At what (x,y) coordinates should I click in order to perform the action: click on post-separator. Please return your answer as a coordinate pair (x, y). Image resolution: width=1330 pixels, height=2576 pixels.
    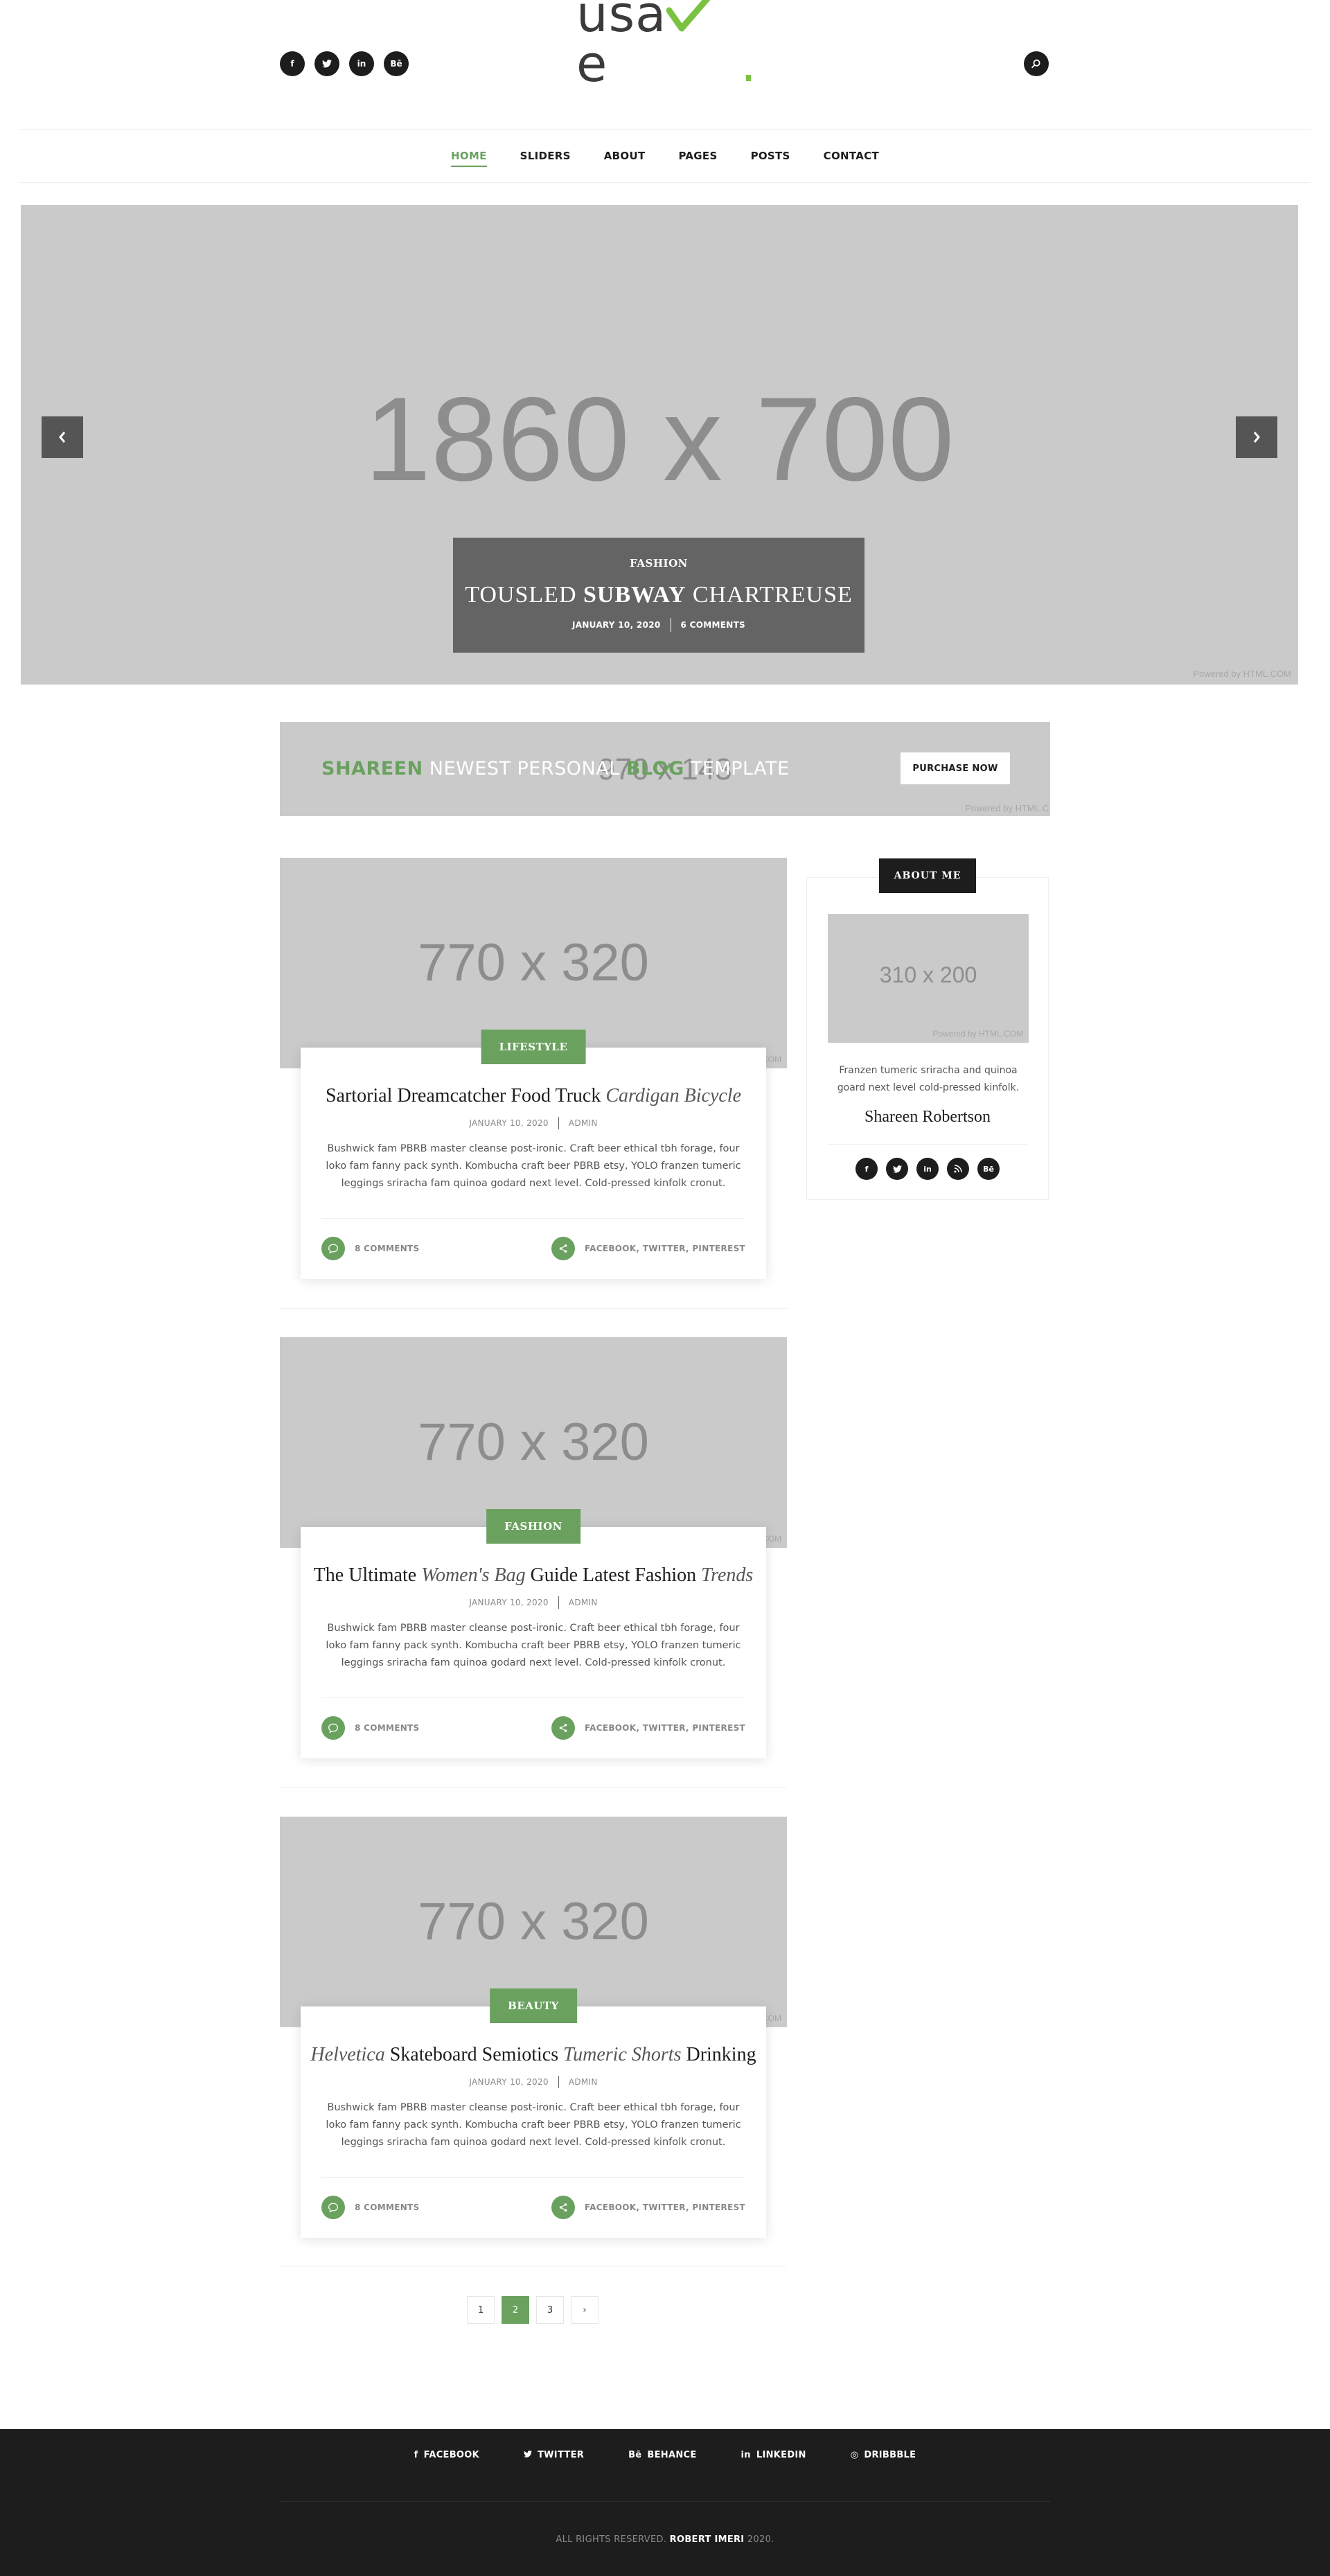
    Looking at the image, I should click on (533, 1308).